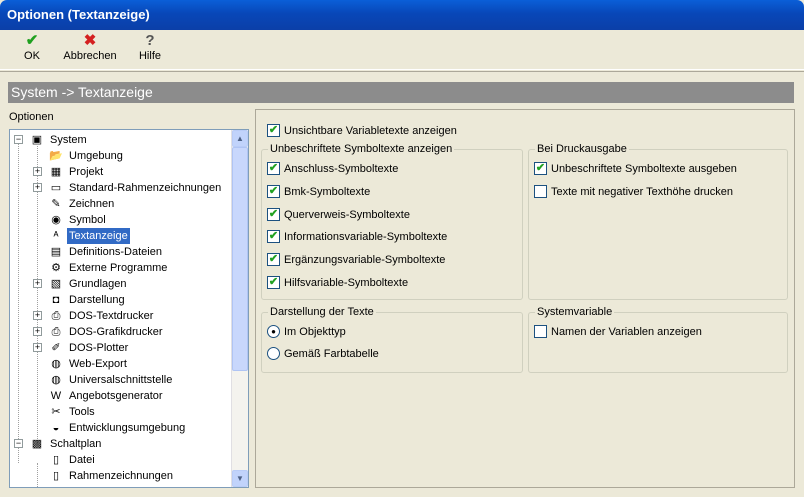 The height and width of the screenshot is (497, 804). Describe the element at coordinates (56, 156) in the screenshot. I see `folder-open-icon: 📂` at that location.